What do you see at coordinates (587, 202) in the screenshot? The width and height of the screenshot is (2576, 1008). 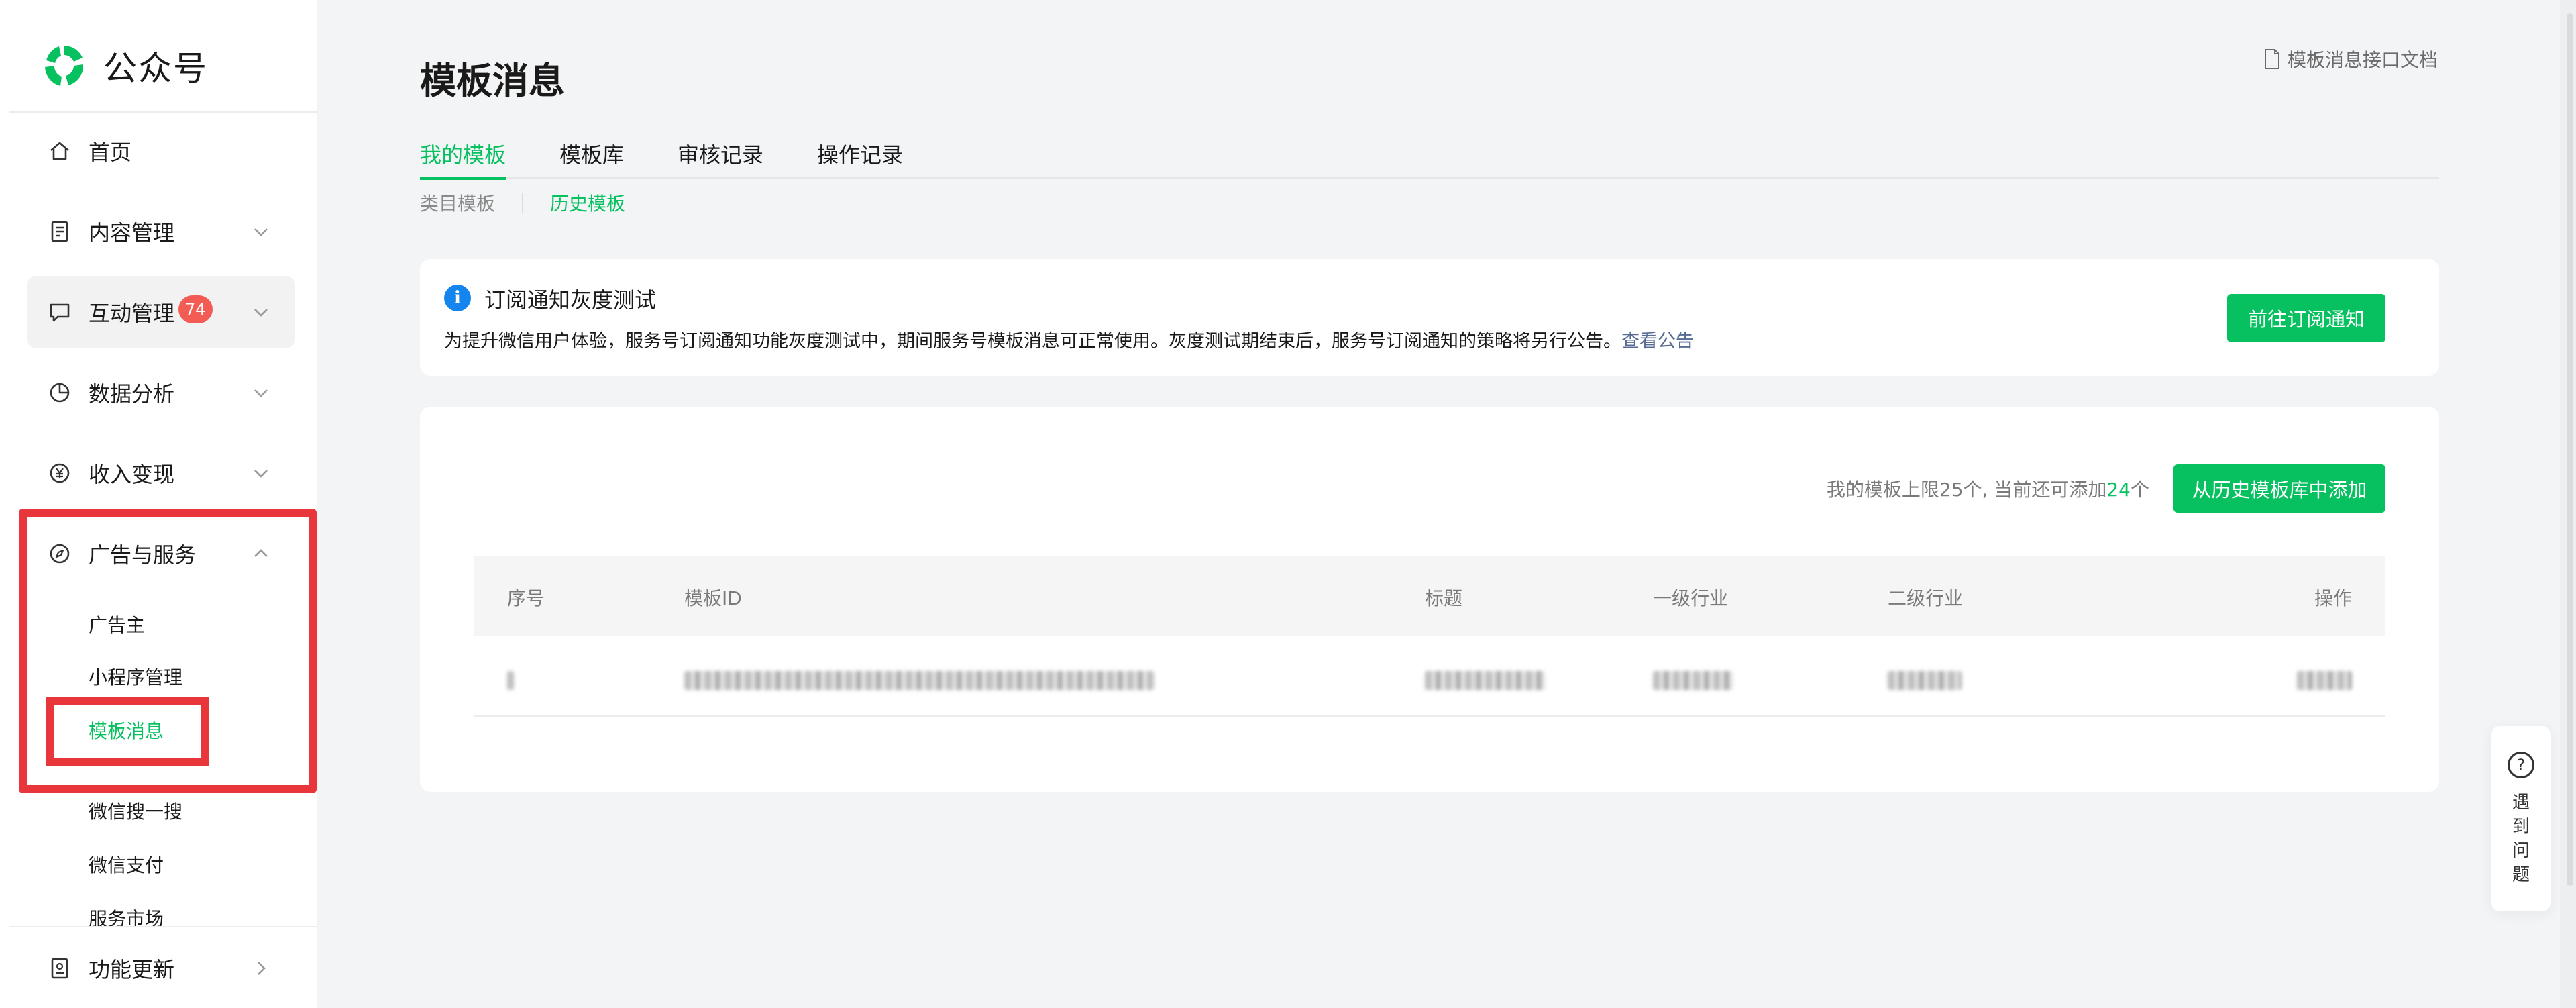 I see `subtab-history-templates: 历史模板` at bounding box center [587, 202].